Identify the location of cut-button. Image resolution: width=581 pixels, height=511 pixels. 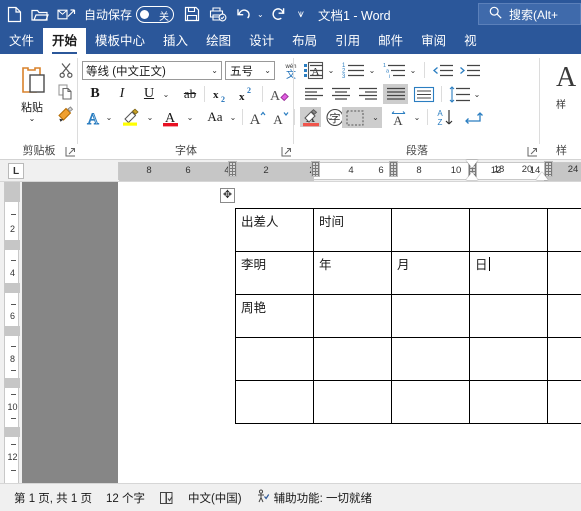
(65, 69).